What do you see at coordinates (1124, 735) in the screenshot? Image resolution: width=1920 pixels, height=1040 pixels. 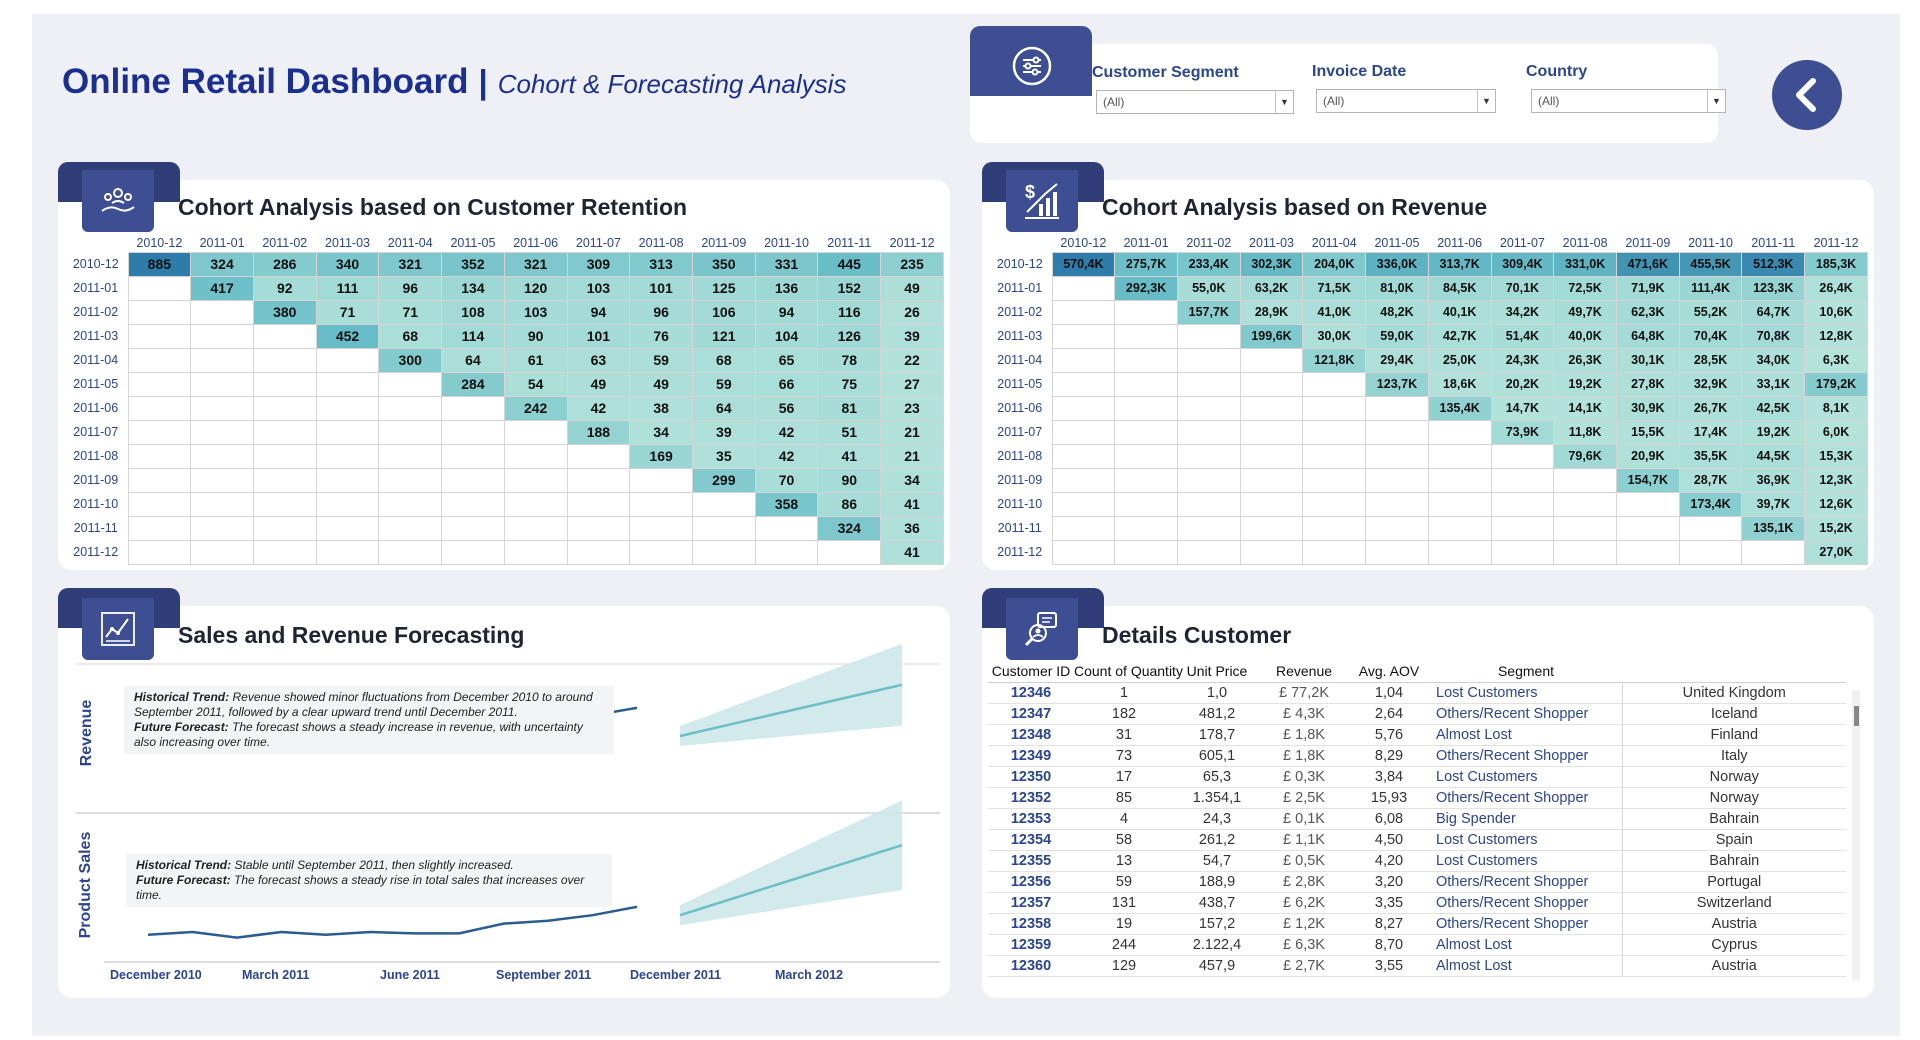 I see `table-cell: 31` at bounding box center [1124, 735].